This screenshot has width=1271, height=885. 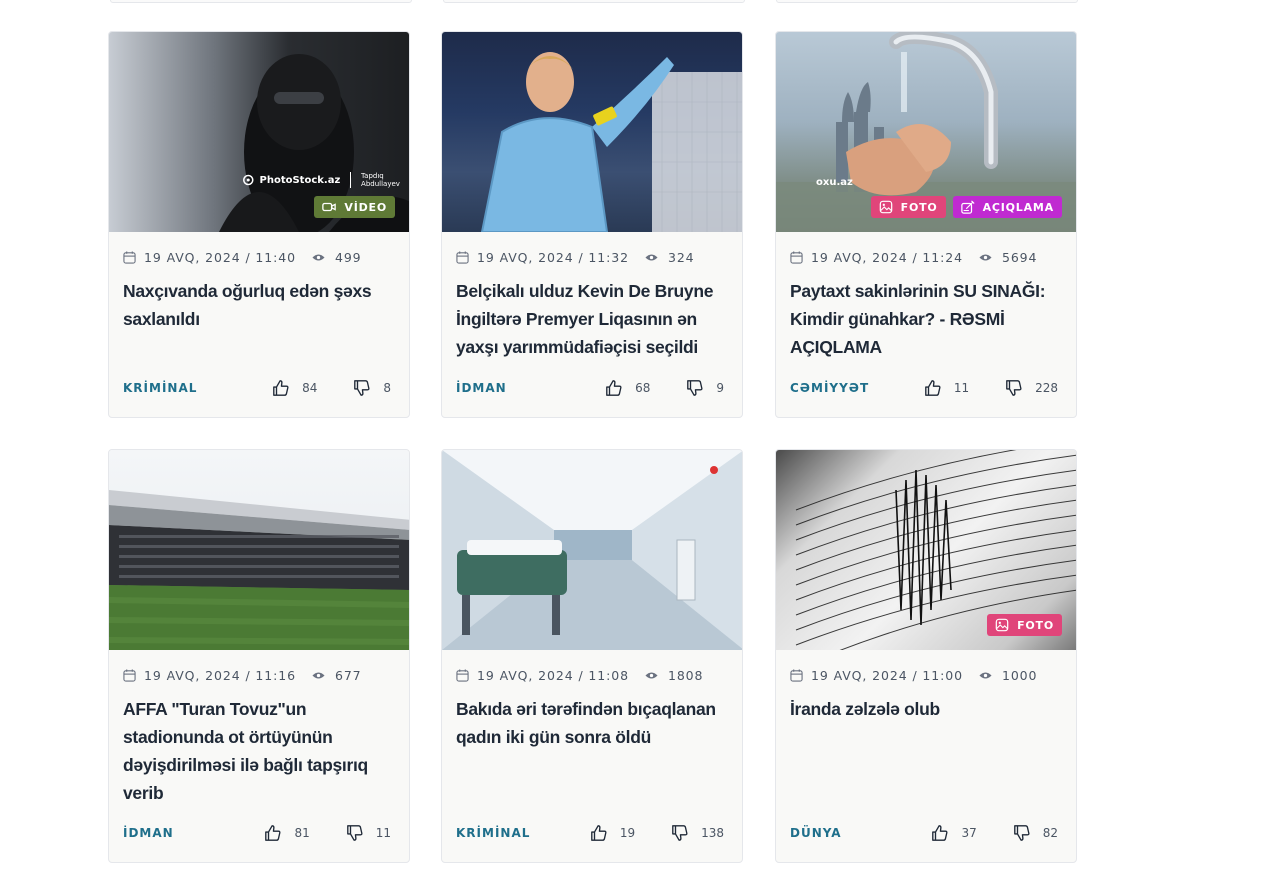 What do you see at coordinates (327, 833) in the screenshot?
I see `vote-group: 81 11` at bounding box center [327, 833].